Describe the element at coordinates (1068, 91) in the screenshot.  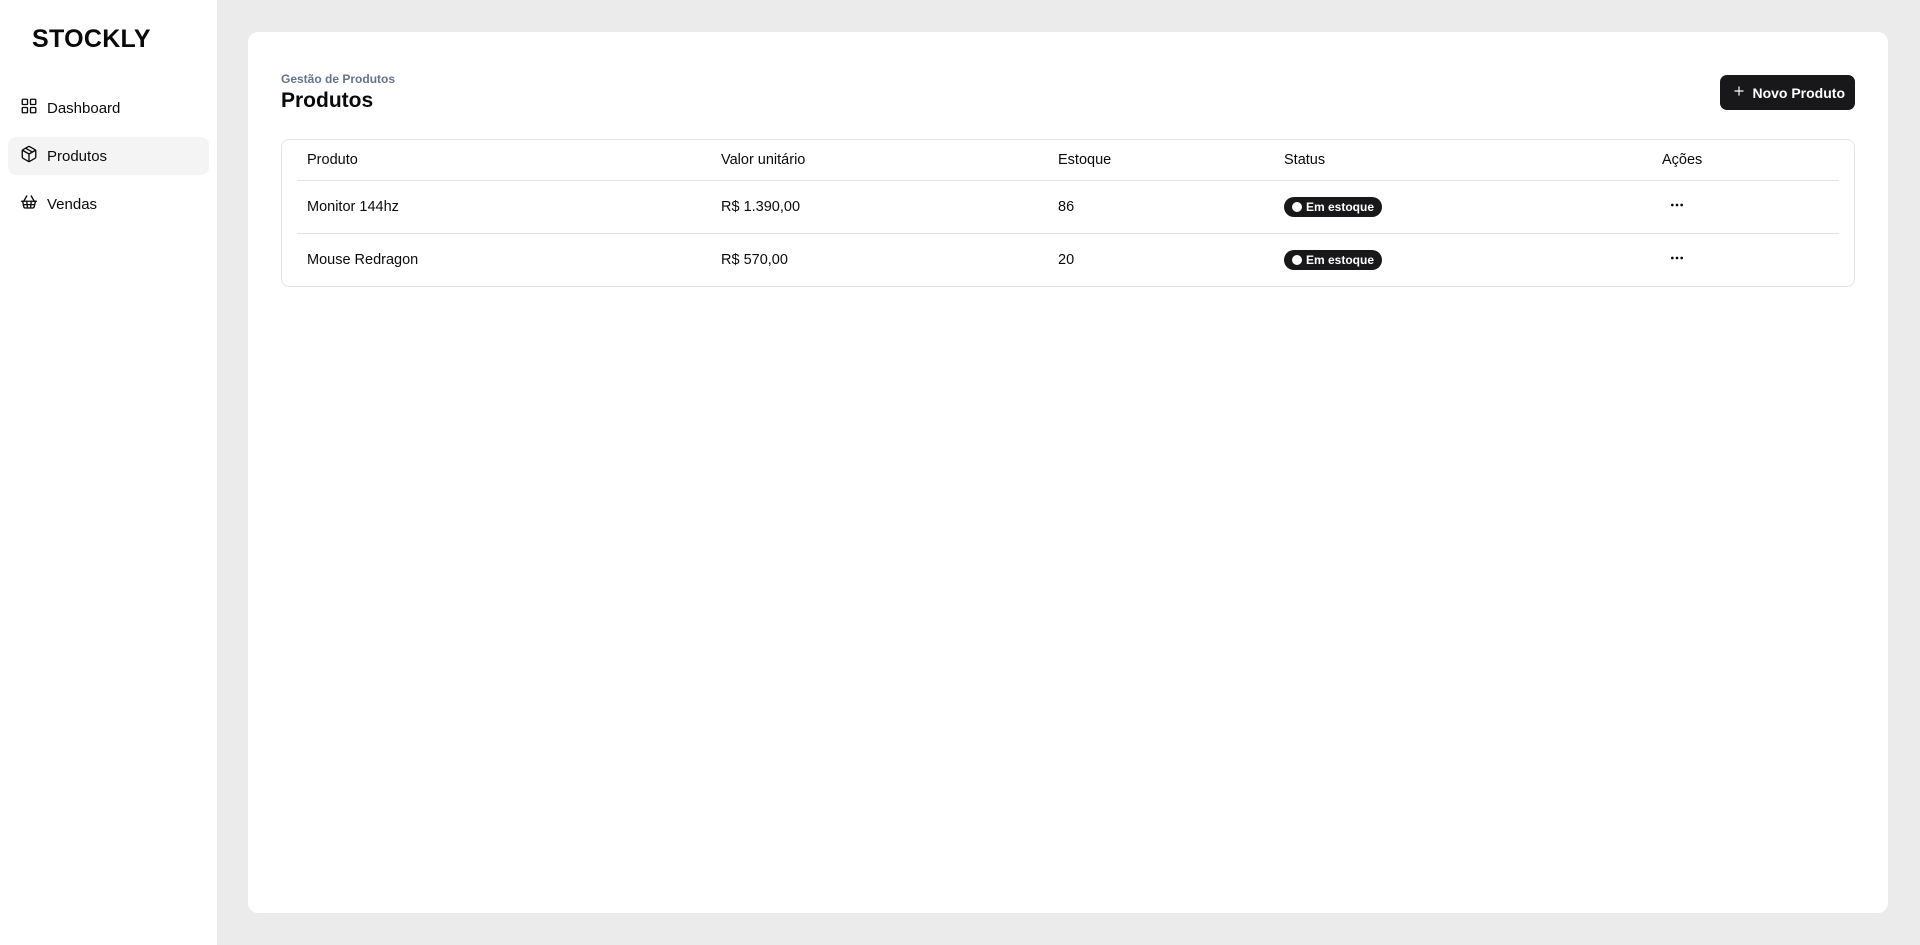
I see `page-header: Gestão de Produtos Produtos Novo Produto` at that location.